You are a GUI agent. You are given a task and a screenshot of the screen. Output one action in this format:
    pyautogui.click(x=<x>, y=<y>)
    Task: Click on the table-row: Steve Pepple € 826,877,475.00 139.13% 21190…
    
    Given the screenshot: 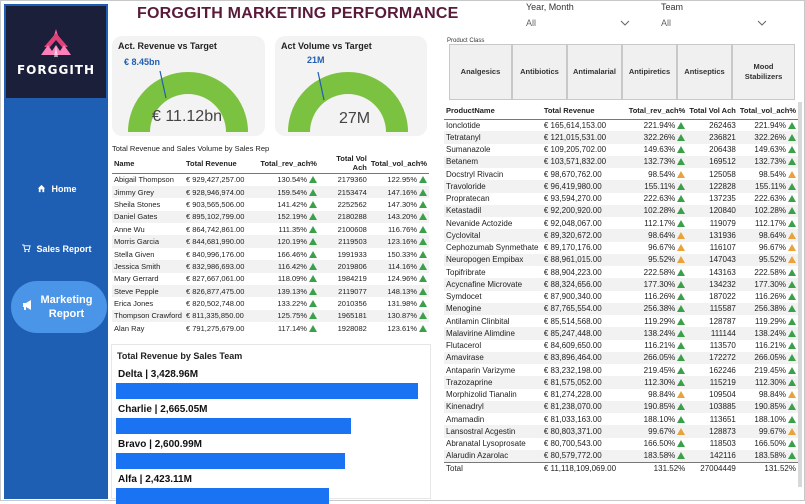 What is the action you would take?
    pyautogui.click(x=270, y=291)
    